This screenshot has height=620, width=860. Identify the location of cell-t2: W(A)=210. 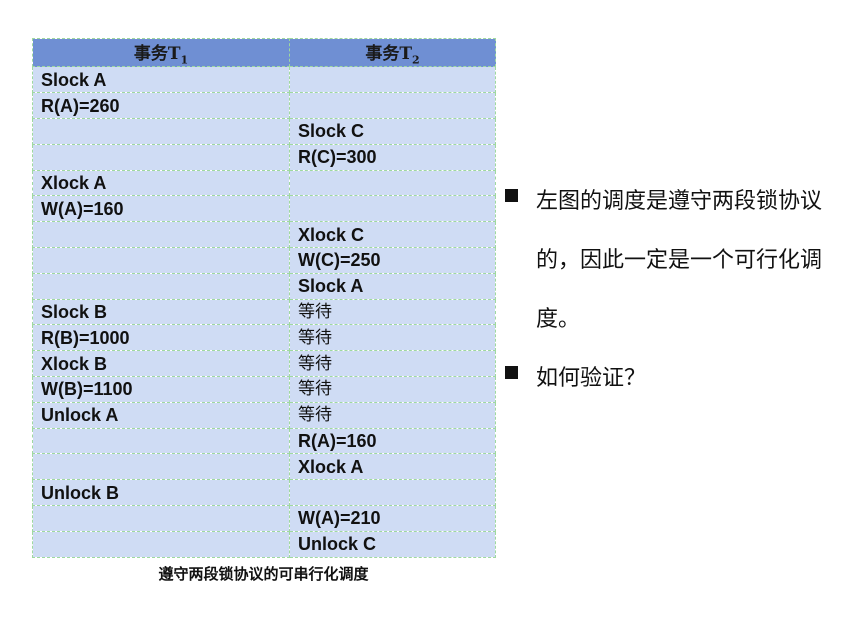
(392, 518).